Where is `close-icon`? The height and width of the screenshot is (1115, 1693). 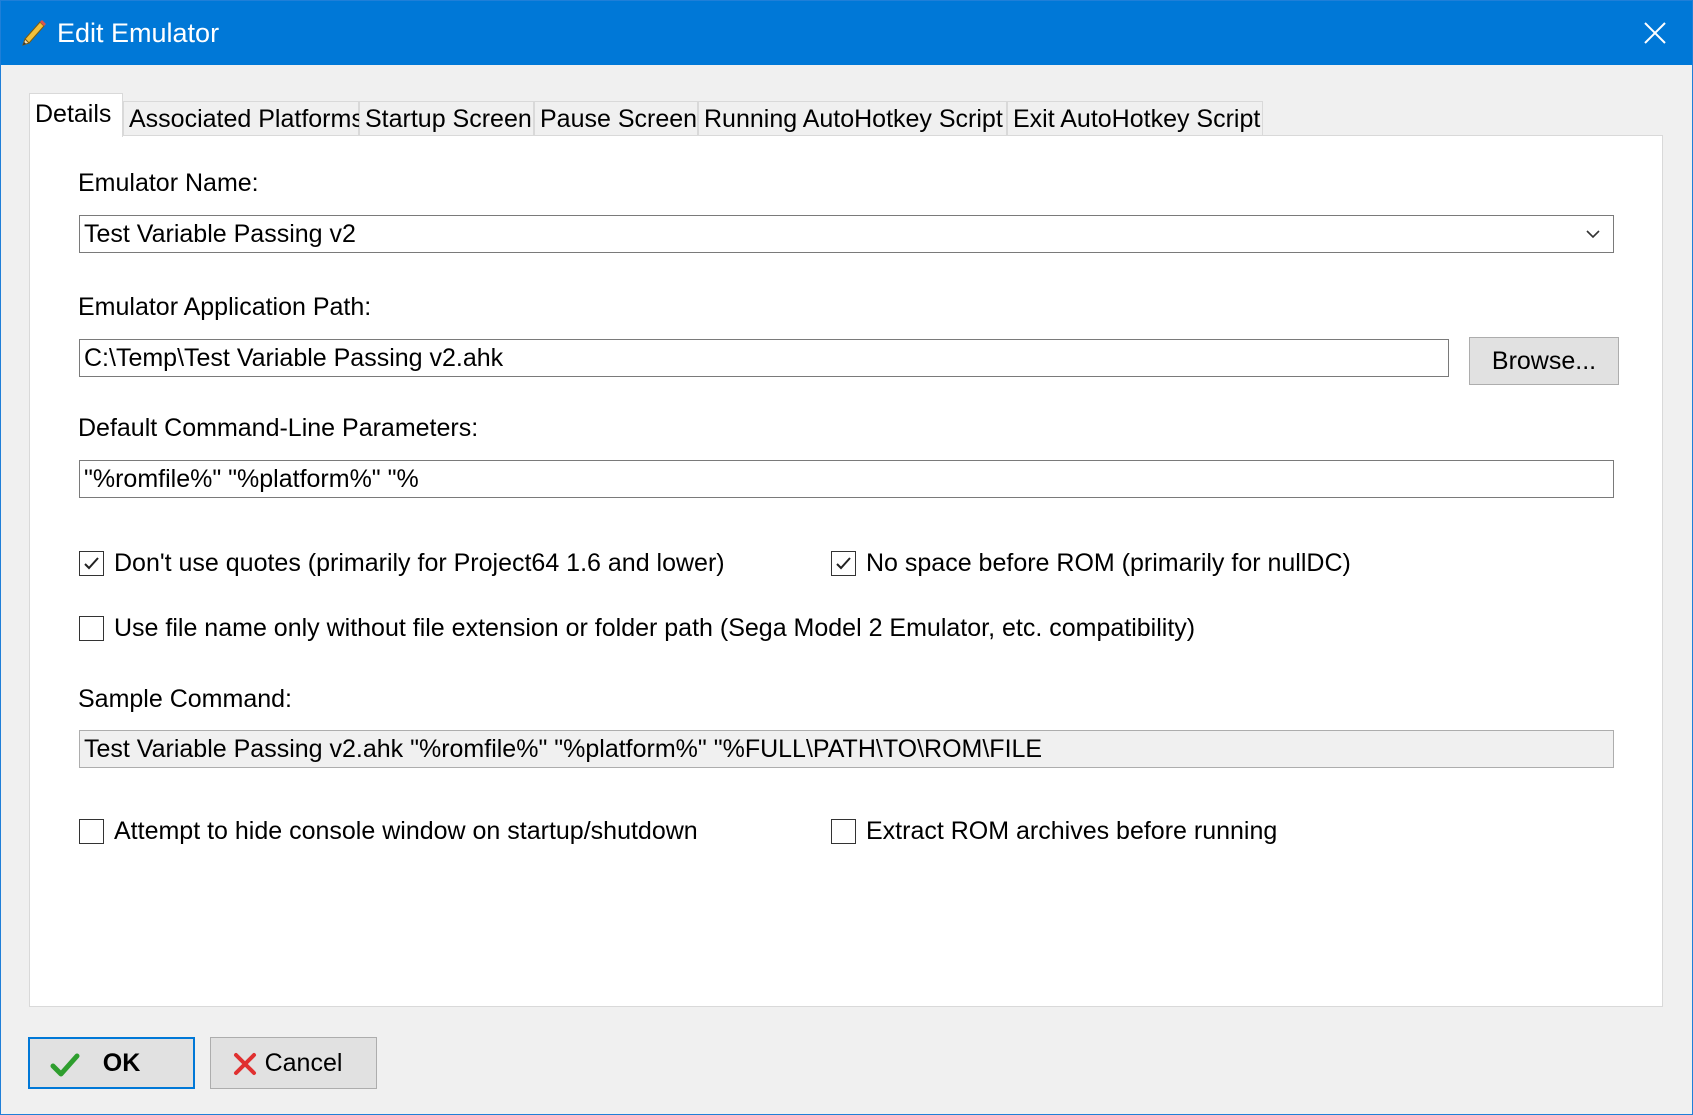
close-icon is located at coordinates (1655, 33).